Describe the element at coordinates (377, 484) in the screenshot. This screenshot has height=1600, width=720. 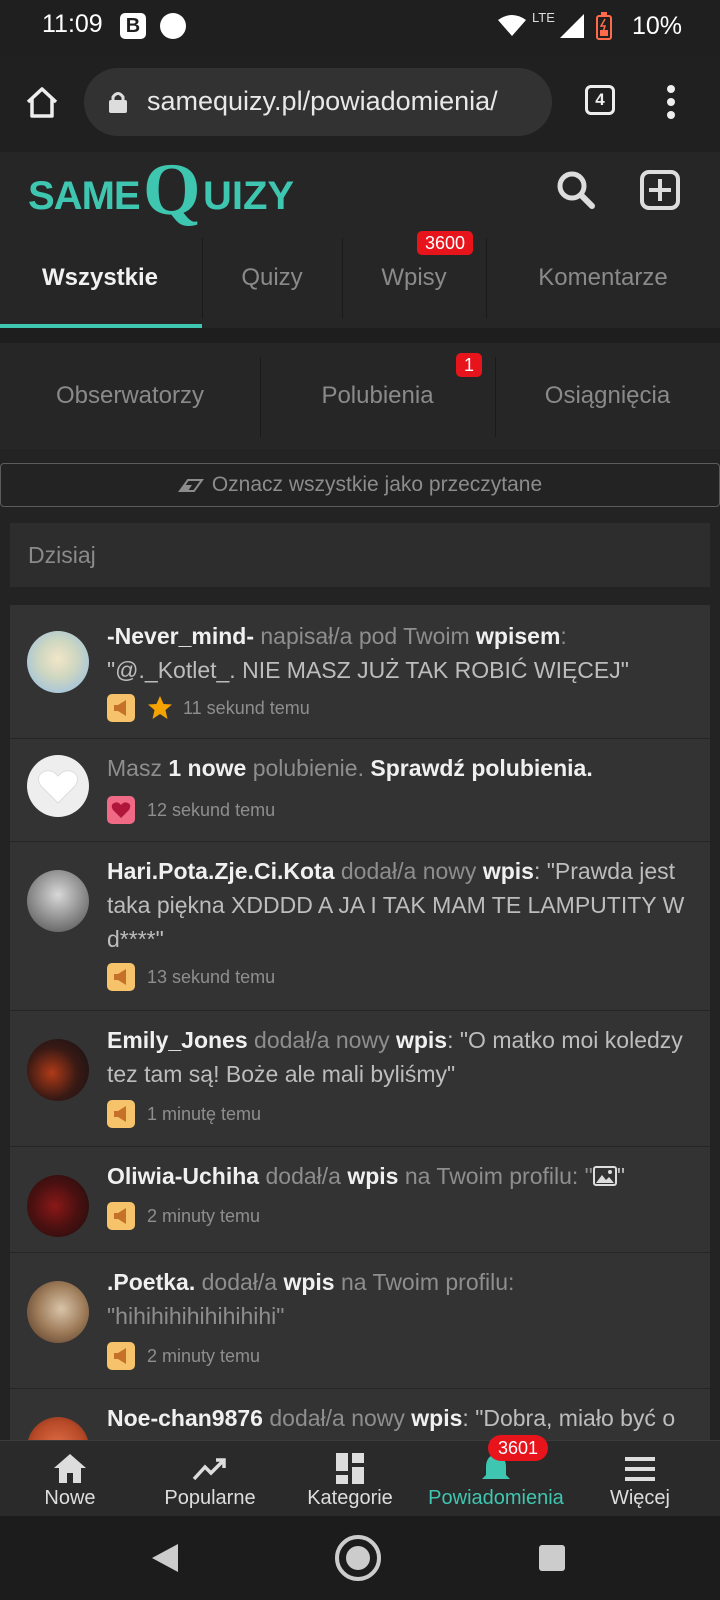
I see `mark-all-read-label: Oznacz wszystkie jako przeczytane` at that location.